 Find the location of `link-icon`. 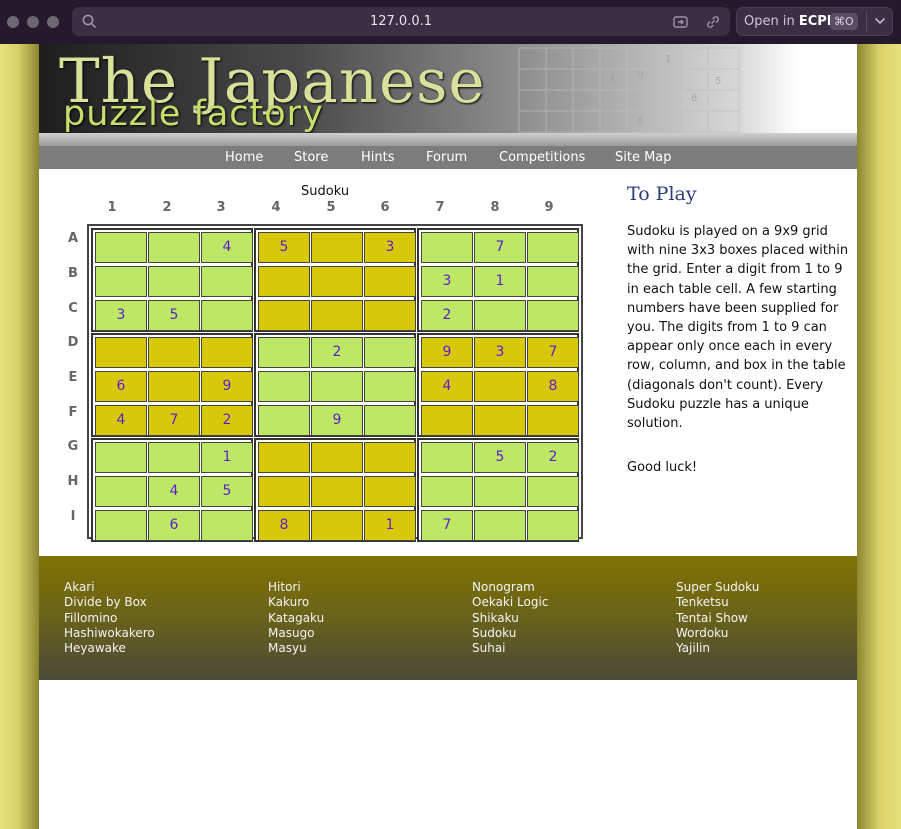

link-icon is located at coordinates (713, 22).